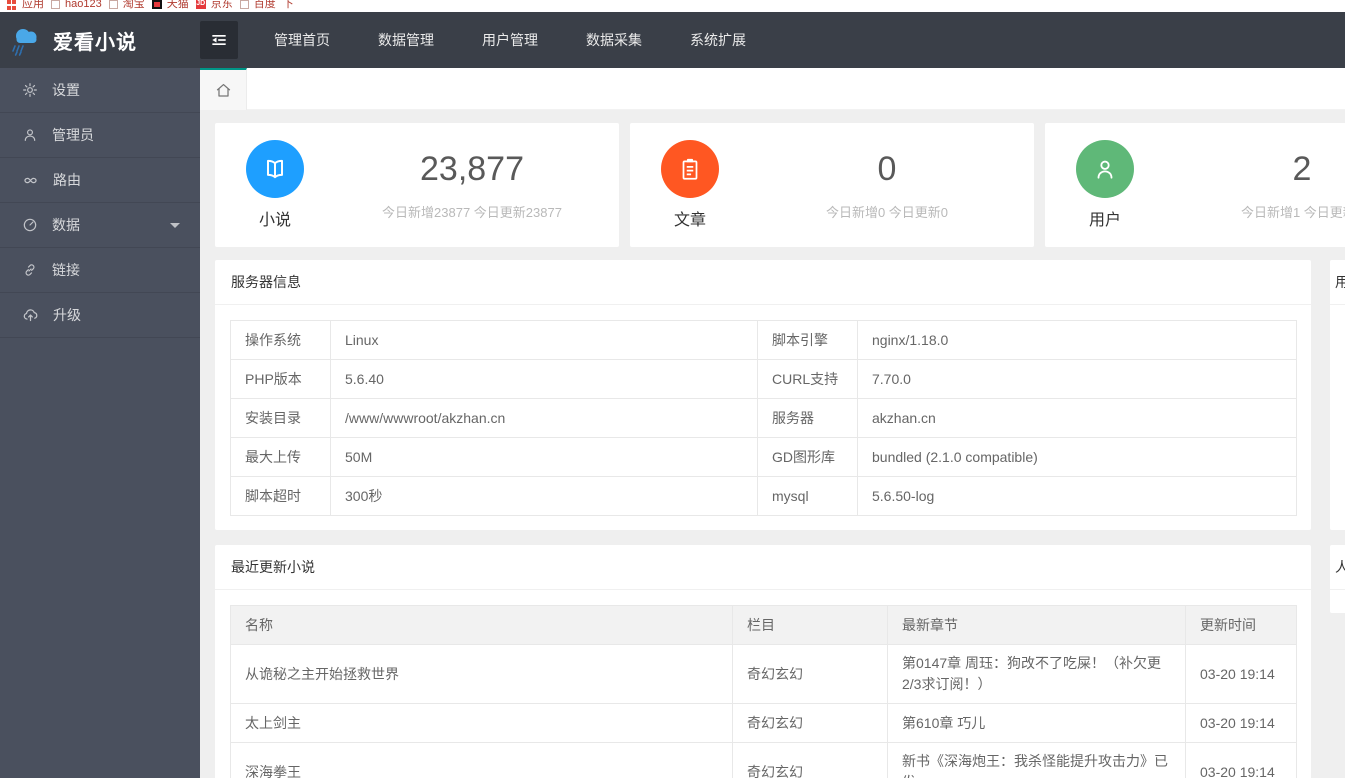  Describe the element at coordinates (66, 270) in the screenshot. I see `sidebar-item-label: 链接` at that location.